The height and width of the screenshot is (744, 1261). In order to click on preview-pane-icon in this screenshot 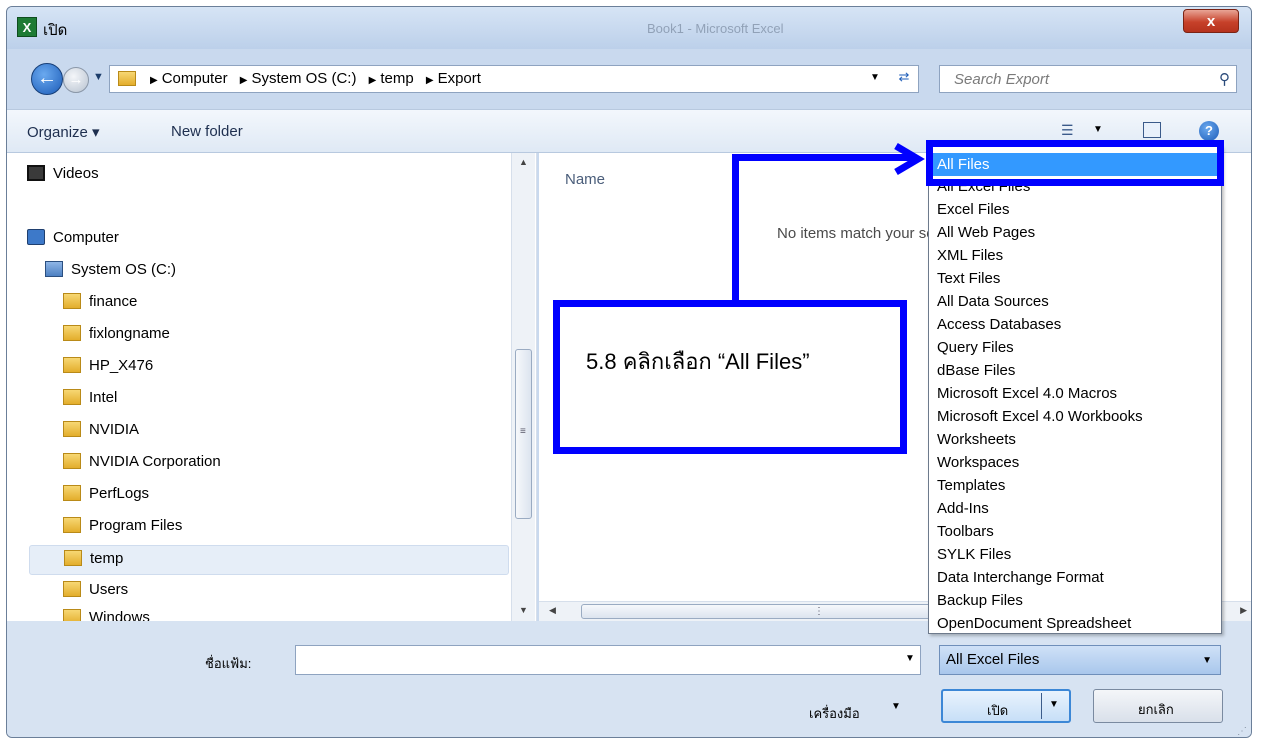, I will do `click(1152, 130)`.